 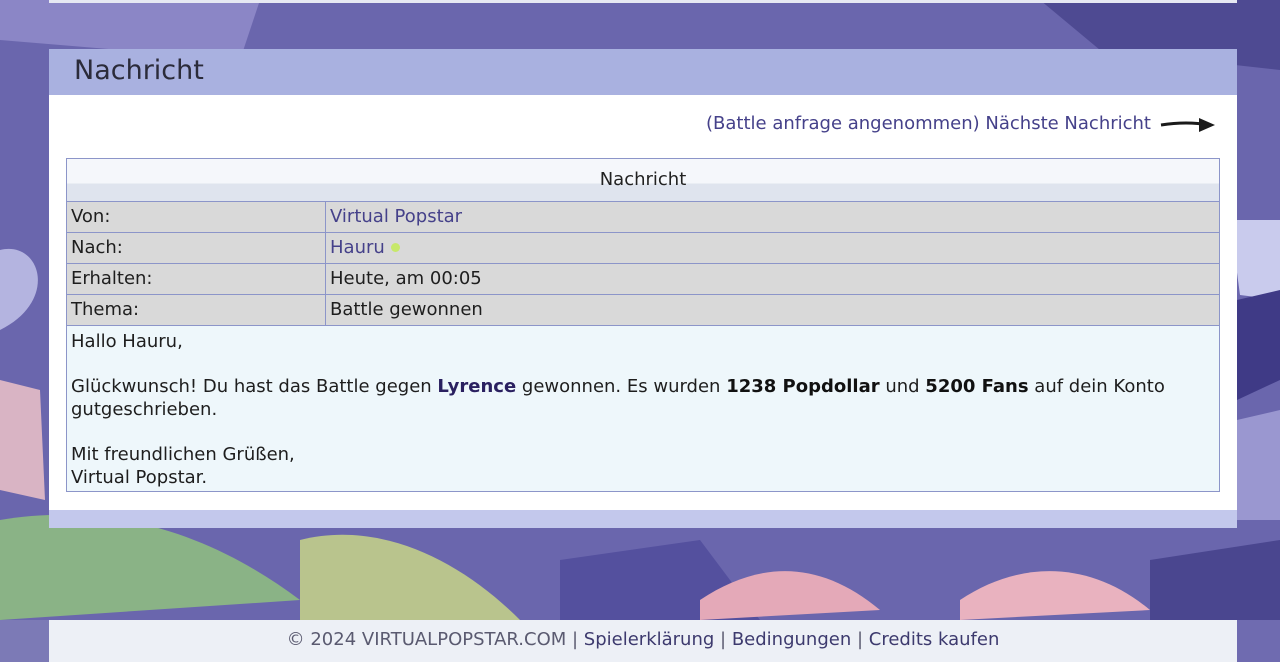 What do you see at coordinates (476, 386) in the screenshot?
I see `opponent-link: Lyrence` at bounding box center [476, 386].